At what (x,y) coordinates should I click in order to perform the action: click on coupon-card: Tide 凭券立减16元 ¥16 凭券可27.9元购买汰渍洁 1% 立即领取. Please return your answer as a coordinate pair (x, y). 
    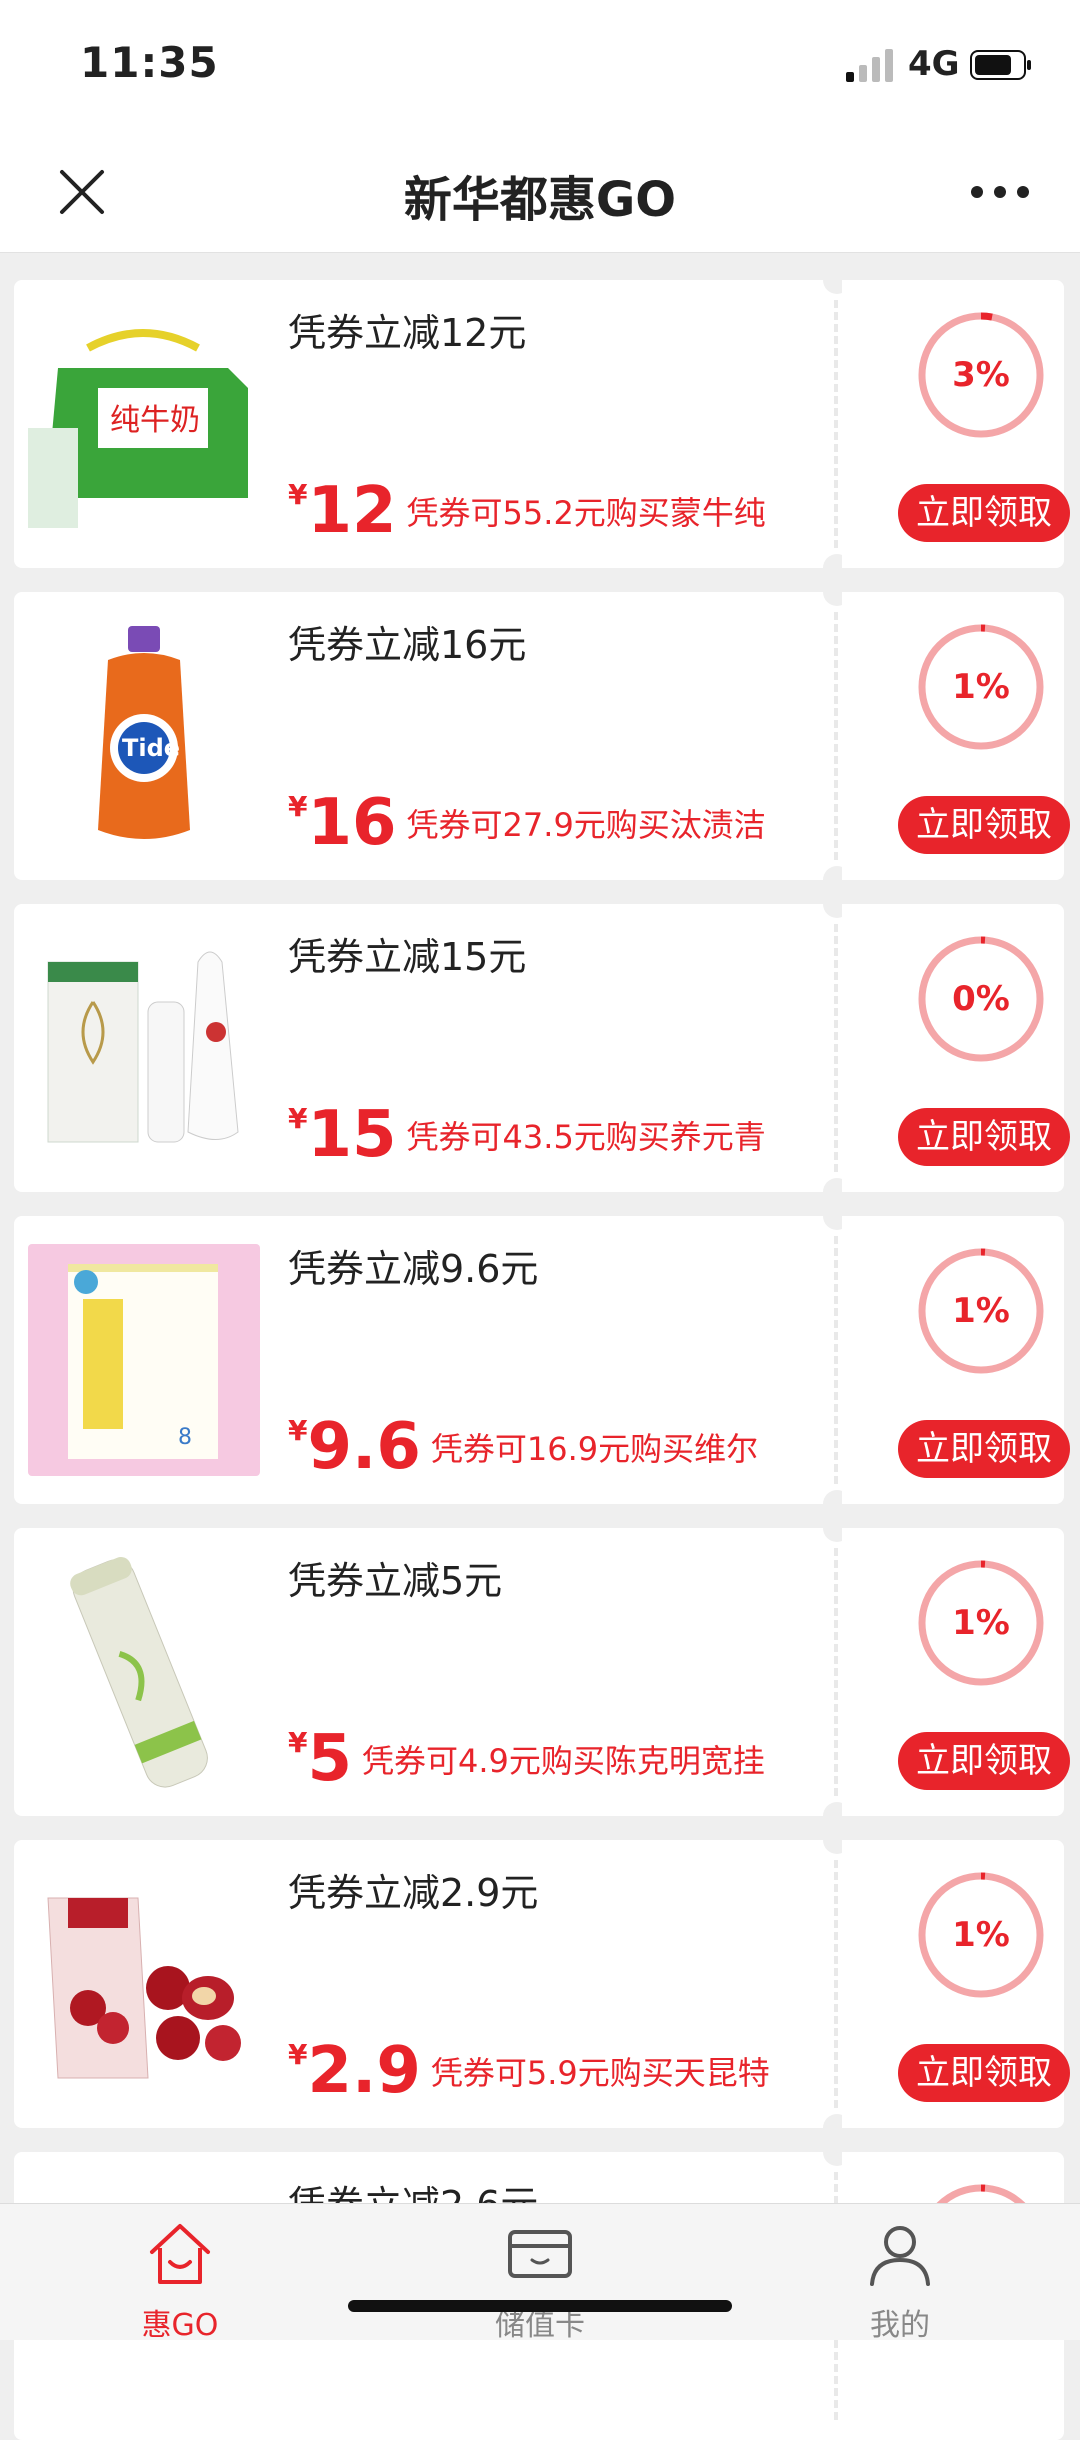
    Looking at the image, I should click on (542, 736).